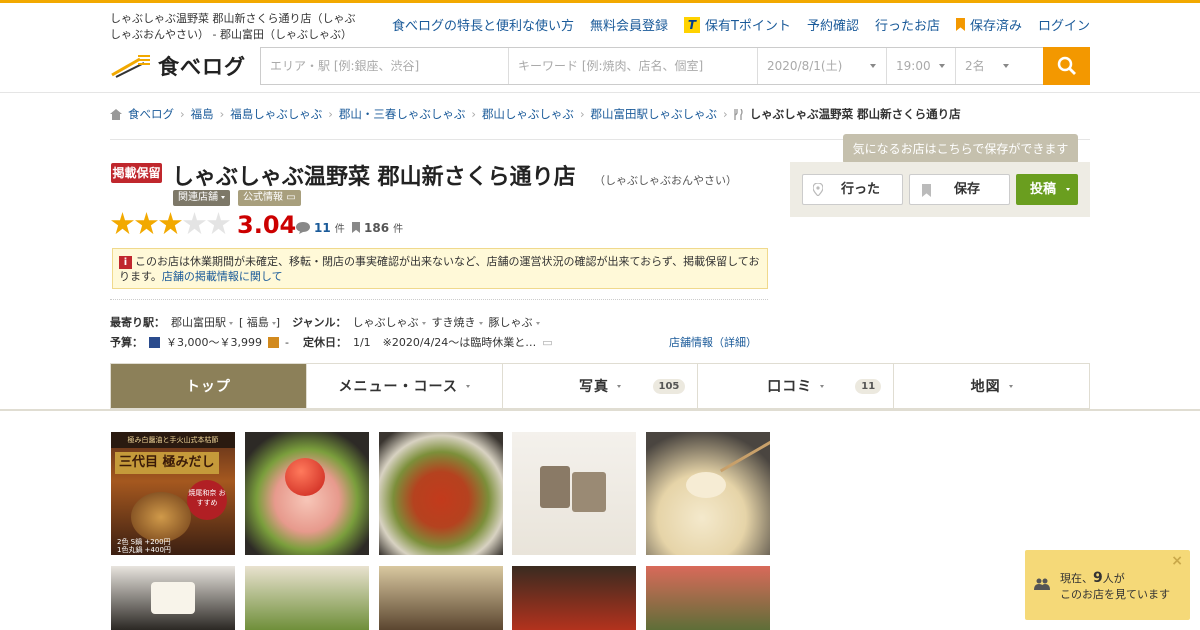 The height and width of the screenshot is (630, 1200). What do you see at coordinates (144, 550) in the screenshot?
I see `photo-price-line: 1色丸鍋 +400円` at bounding box center [144, 550].